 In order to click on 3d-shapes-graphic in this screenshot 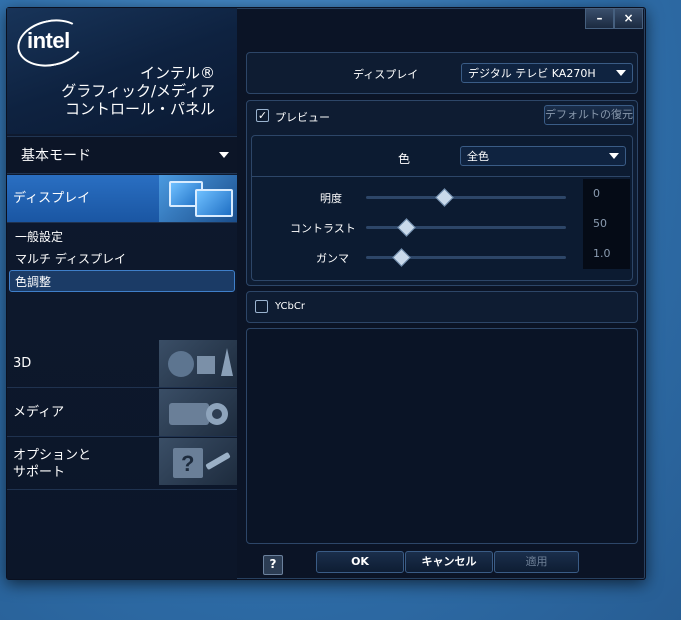, I will do `click(200, 362)`.